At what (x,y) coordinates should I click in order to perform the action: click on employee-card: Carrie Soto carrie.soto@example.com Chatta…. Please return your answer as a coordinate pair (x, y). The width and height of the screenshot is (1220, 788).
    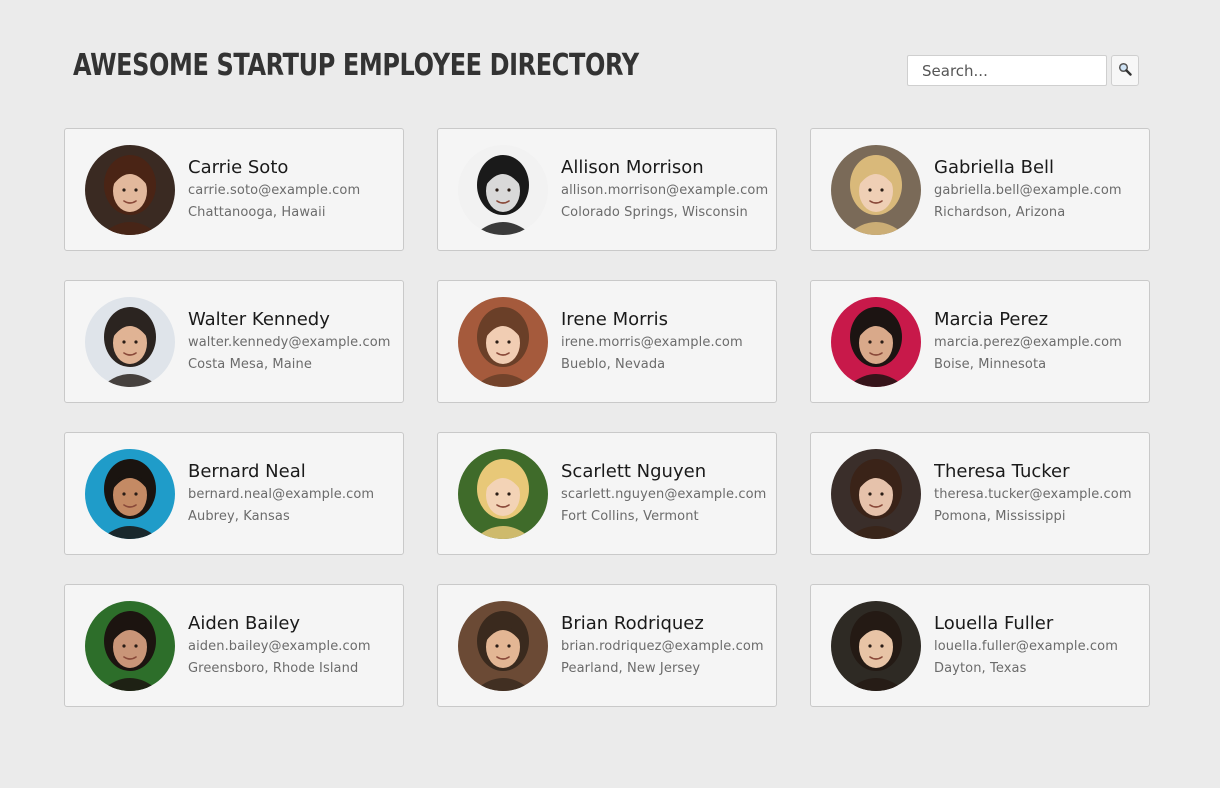
    Looking at the image, I should click on (234, 189).